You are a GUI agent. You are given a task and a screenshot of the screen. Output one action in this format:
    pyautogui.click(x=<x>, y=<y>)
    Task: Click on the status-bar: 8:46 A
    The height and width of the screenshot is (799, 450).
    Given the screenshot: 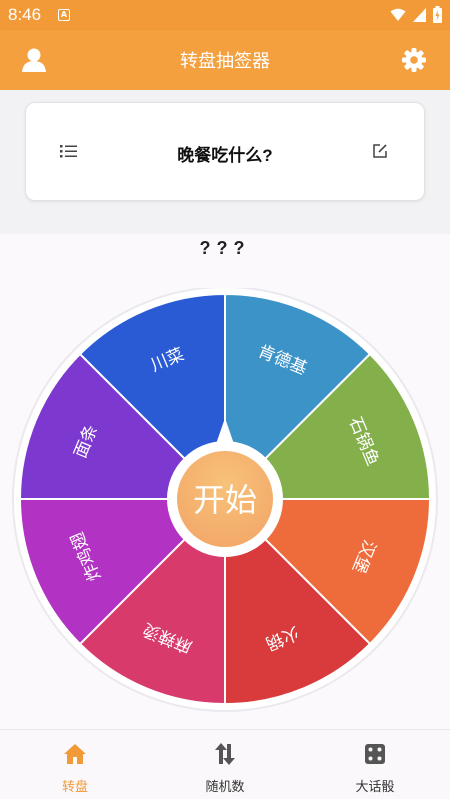 What is the action you would take?
    pyautogui.click(x=225, y=15)
    